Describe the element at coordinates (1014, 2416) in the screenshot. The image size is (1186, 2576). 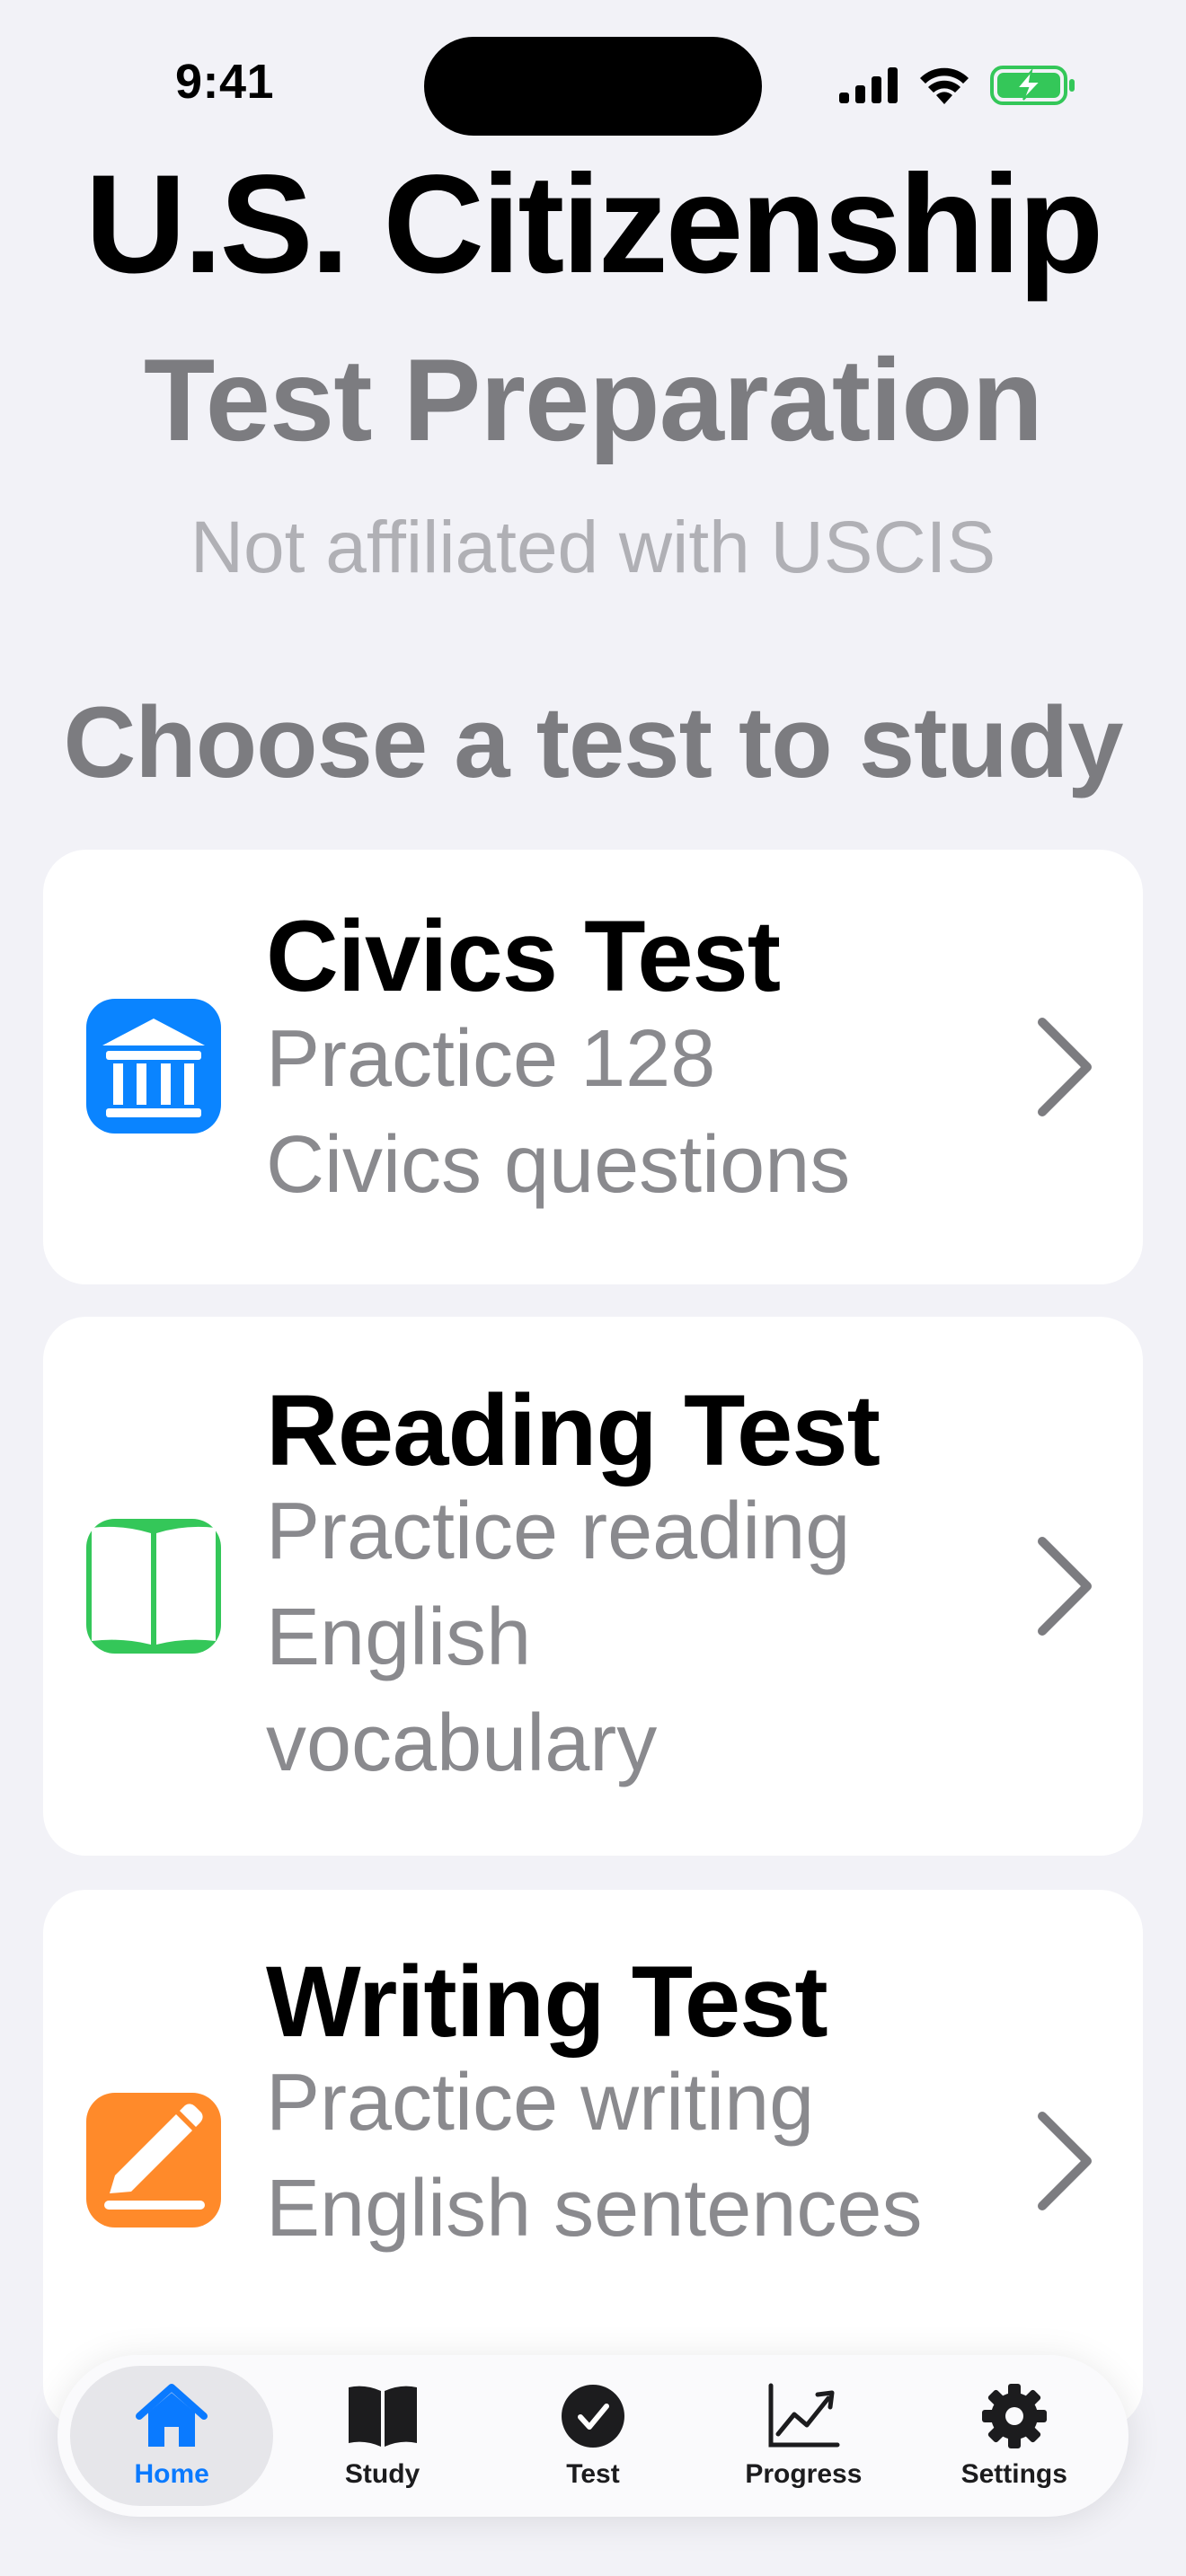
I see `gear-icon` at that location.